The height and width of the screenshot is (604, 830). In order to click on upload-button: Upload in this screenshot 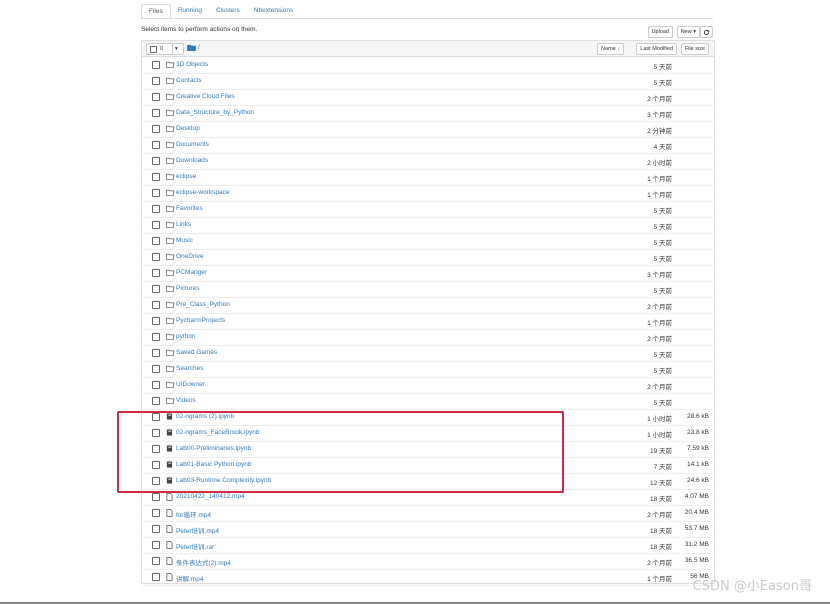, I will do `click(660, 32)`.